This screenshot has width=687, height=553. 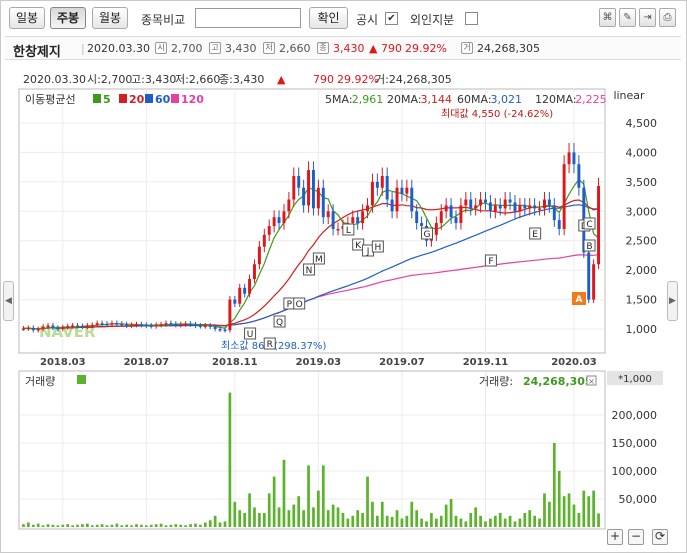 I want to click on x-tick-label: 2019.07, so click(x=402, y=362).